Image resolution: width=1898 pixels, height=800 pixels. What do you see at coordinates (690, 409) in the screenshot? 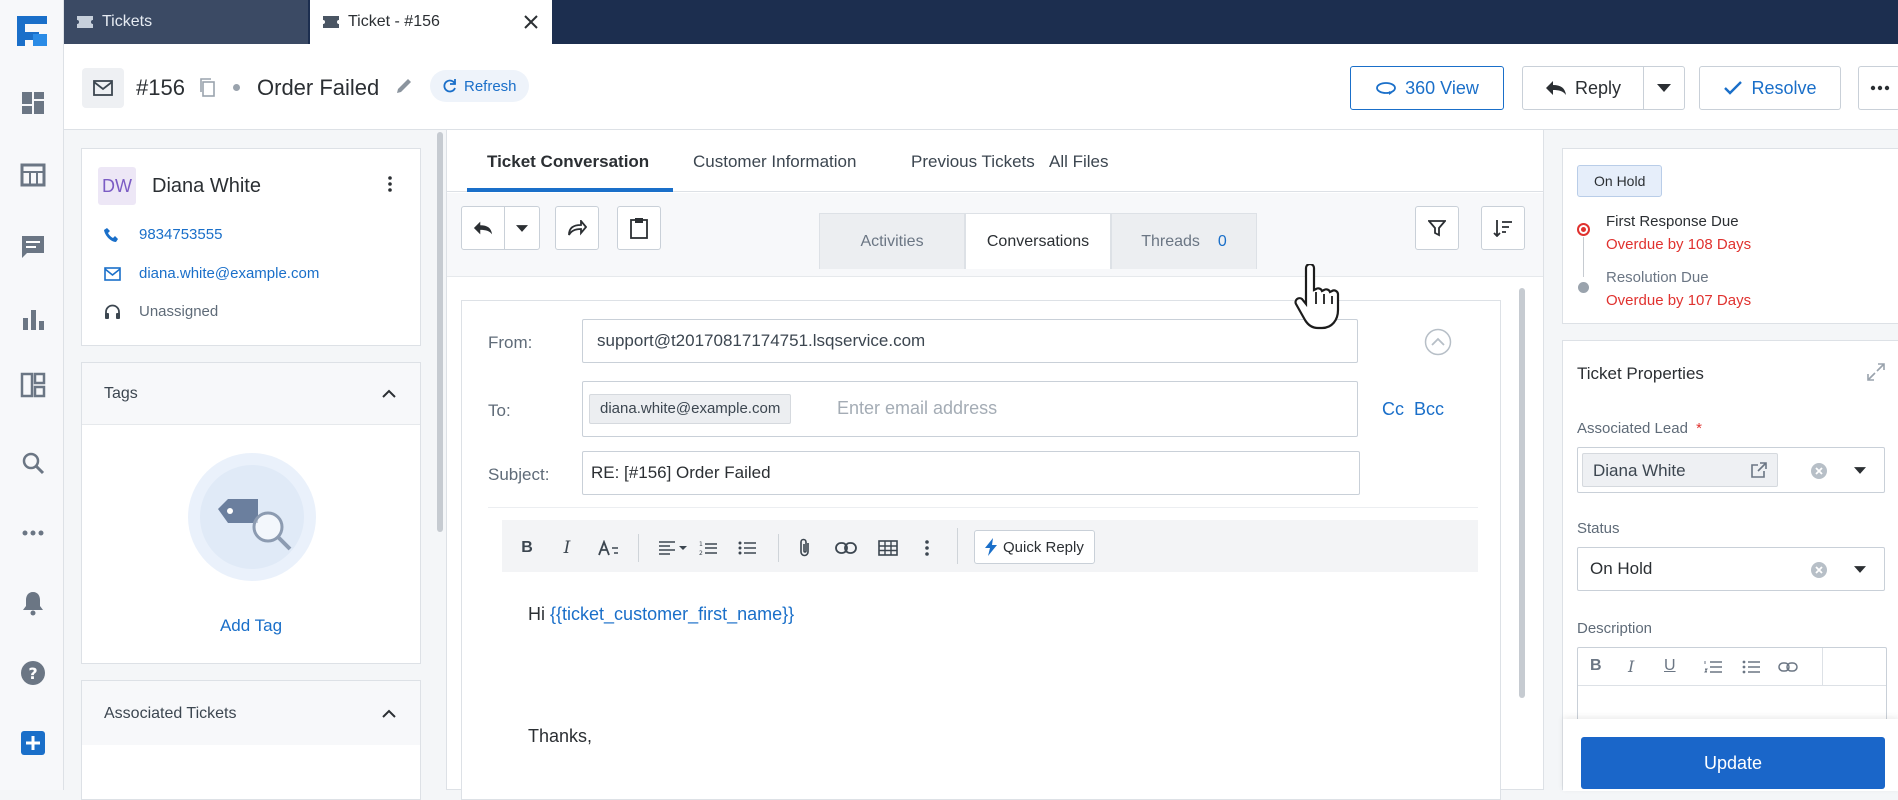
I see `recipient-chip: diana.white@example.com` at bounding box center [690, 409].